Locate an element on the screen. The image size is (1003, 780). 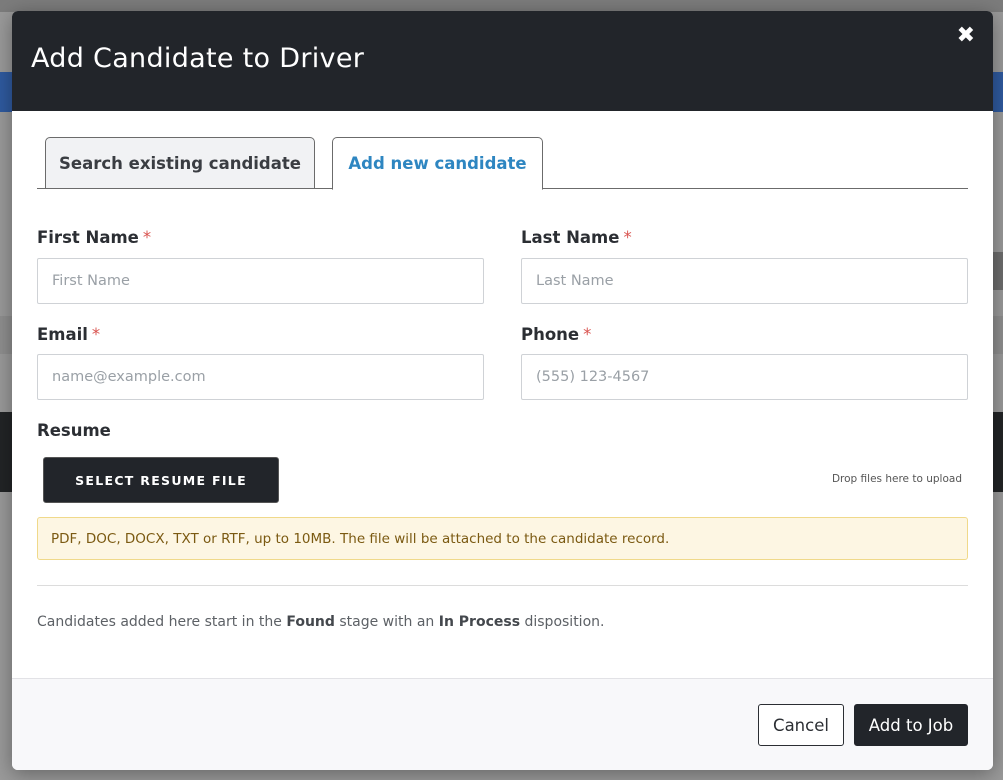
cancel-button: Cancel is located at coordinates (801, 725).